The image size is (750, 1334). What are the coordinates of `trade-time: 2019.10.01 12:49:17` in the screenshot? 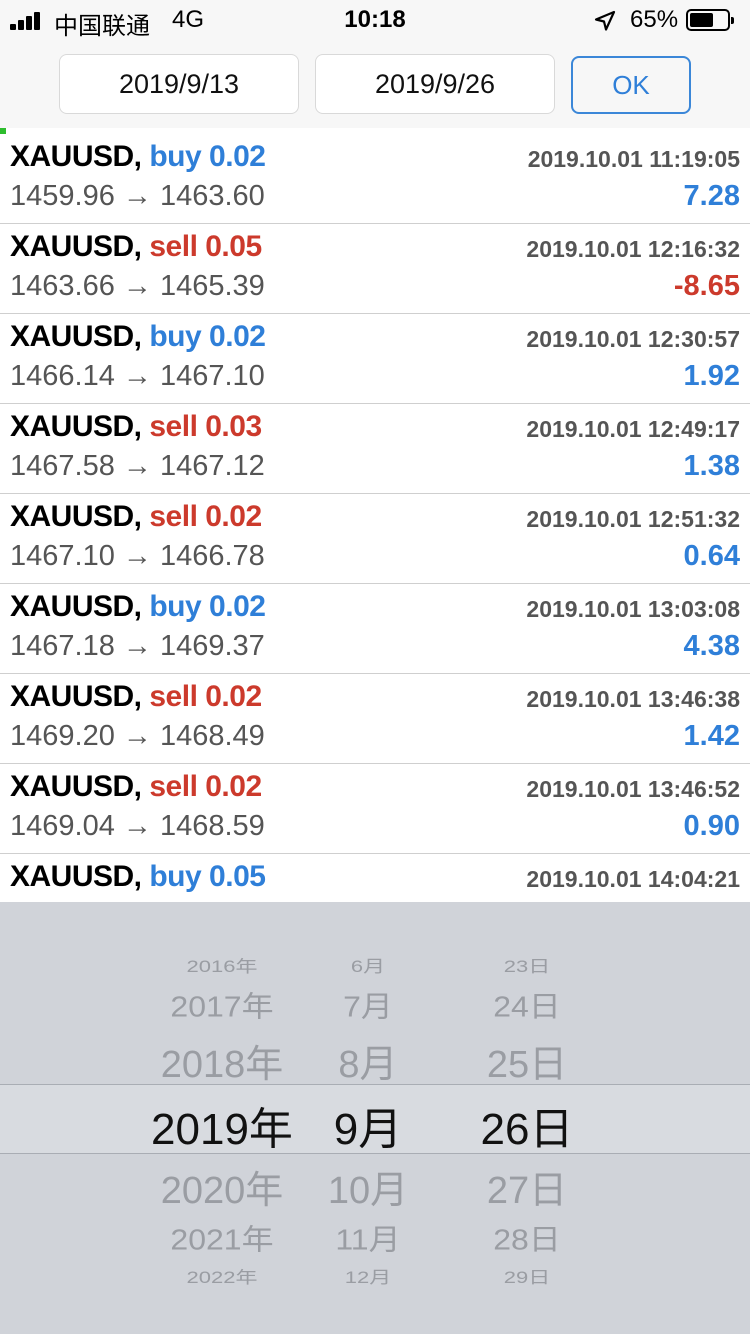 It's located at (633, 429).